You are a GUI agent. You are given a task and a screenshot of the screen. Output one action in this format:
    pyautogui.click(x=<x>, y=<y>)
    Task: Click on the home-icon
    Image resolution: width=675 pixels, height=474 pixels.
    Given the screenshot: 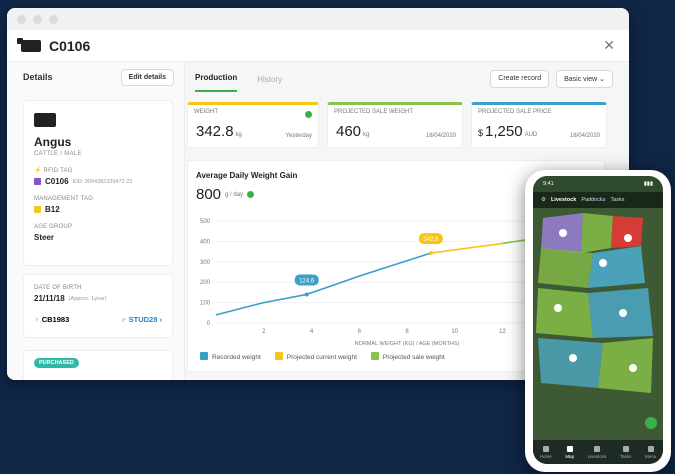 What is the action you would take?
    pyautogui.click(x=545, y=448)
    